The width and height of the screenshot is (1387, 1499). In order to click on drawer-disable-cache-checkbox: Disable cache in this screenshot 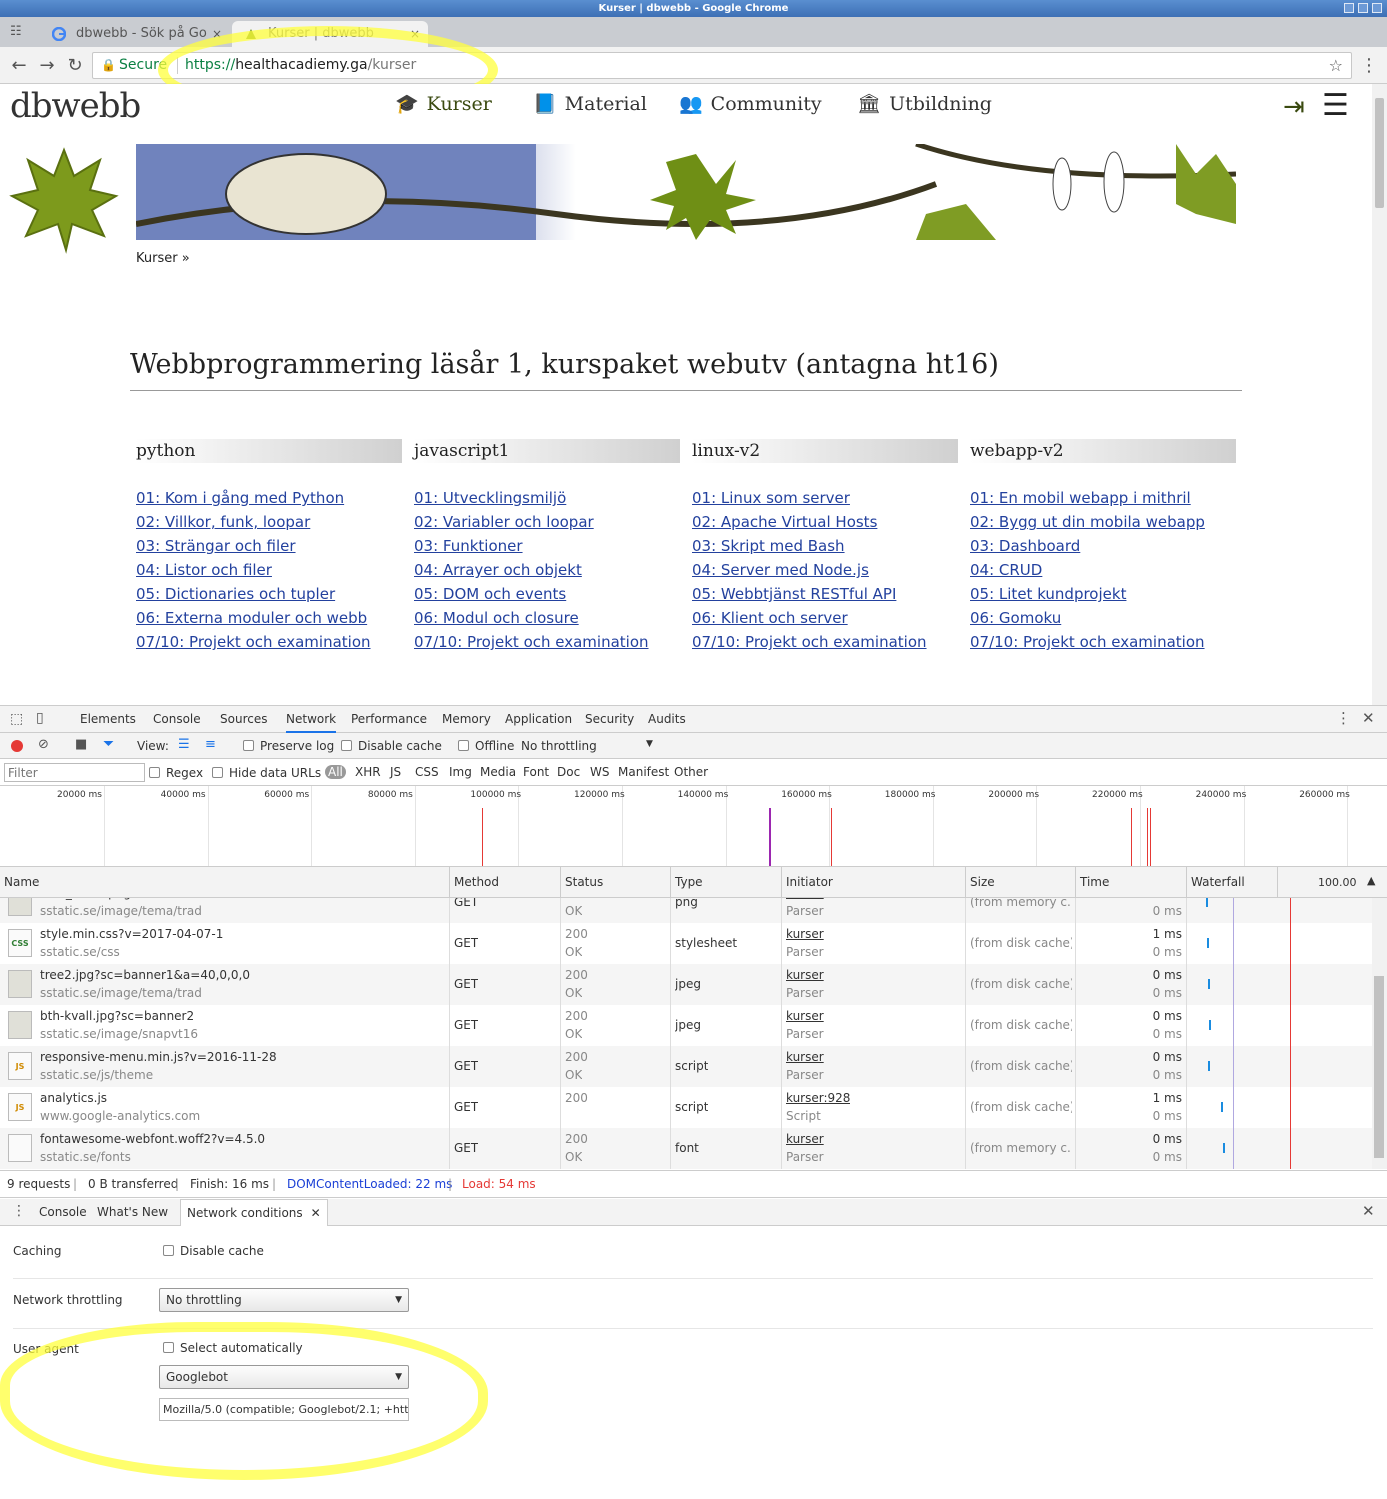, I will do `click(213, 1251)`.